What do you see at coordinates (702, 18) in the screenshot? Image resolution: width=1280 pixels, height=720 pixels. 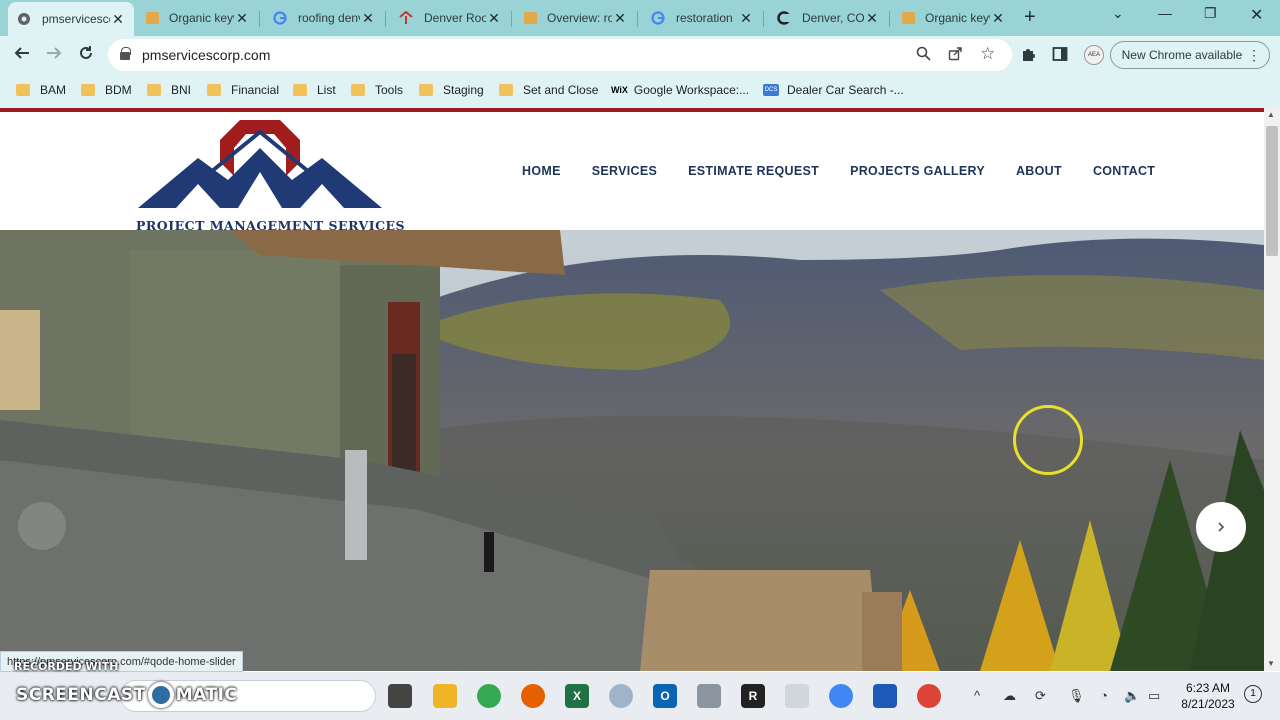 I see `tab-restoration: restoration ✕` at bounding box center [702, 18].